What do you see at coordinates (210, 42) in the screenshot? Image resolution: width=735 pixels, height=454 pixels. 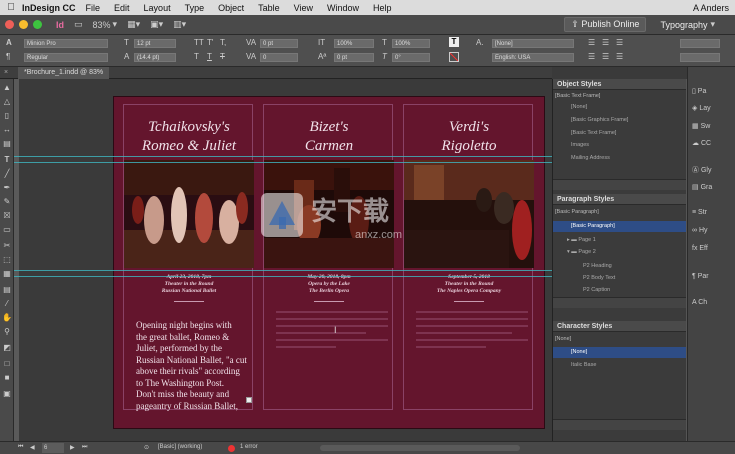 I see `superscript-button: T'` at bounding box center [210, 42].